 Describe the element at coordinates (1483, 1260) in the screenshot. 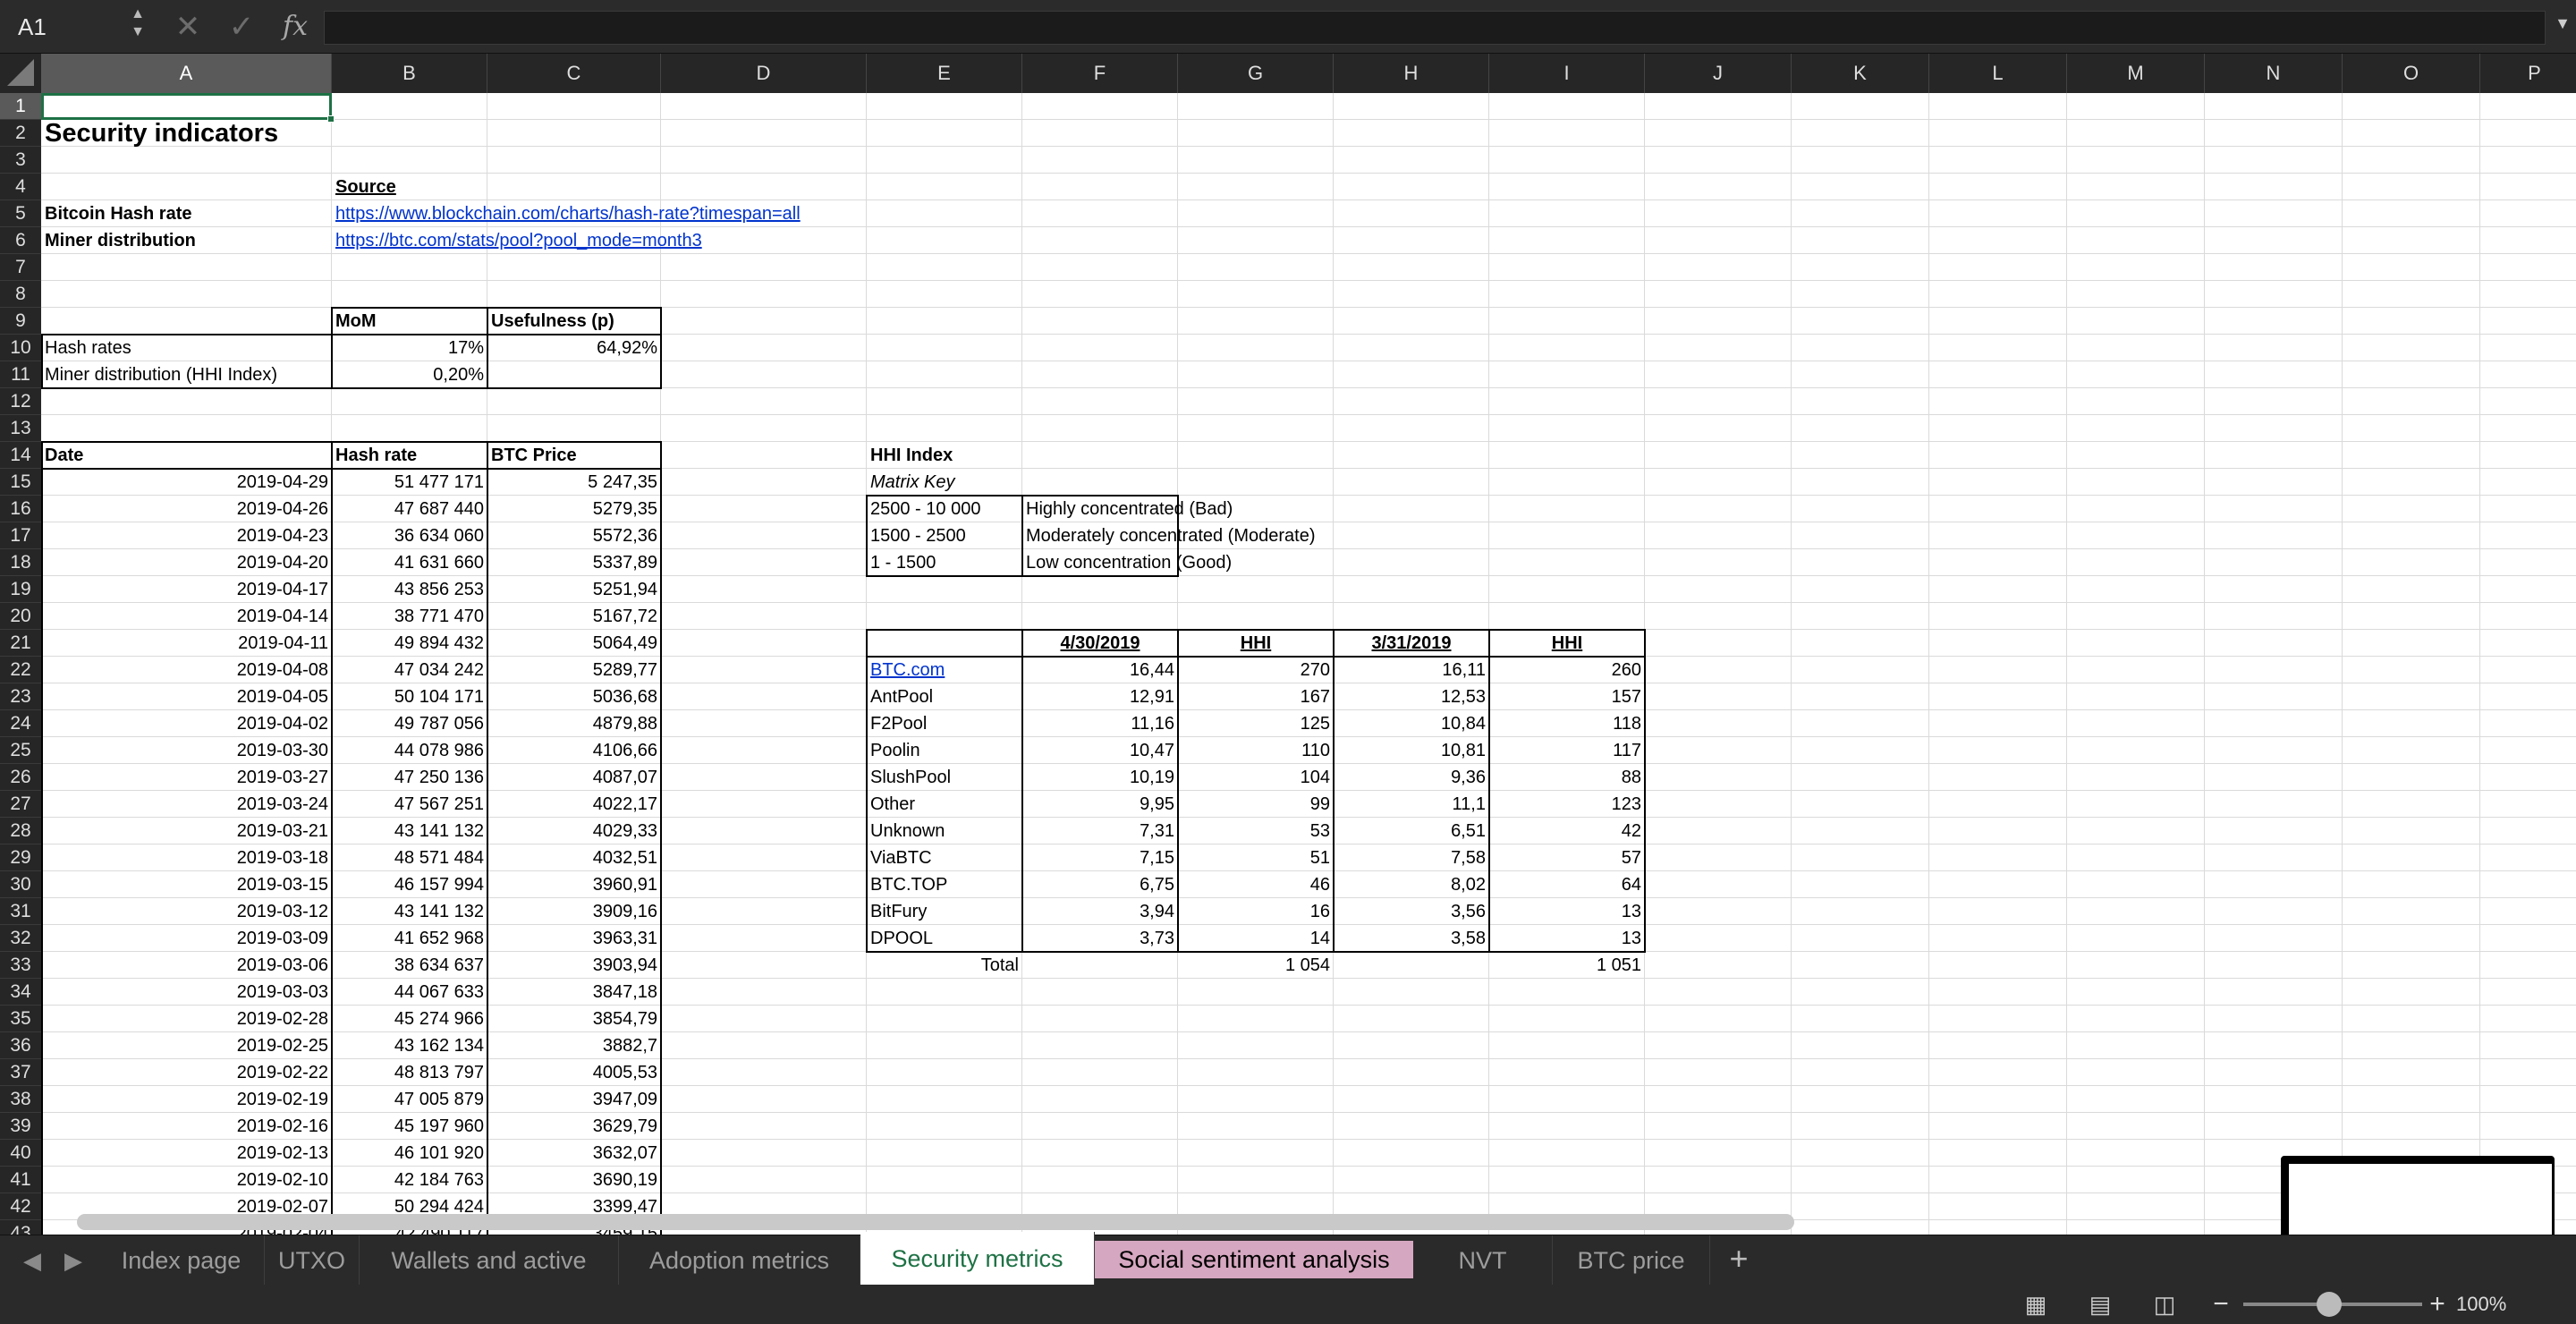

I see `tab-nvt: NVT` at that location.